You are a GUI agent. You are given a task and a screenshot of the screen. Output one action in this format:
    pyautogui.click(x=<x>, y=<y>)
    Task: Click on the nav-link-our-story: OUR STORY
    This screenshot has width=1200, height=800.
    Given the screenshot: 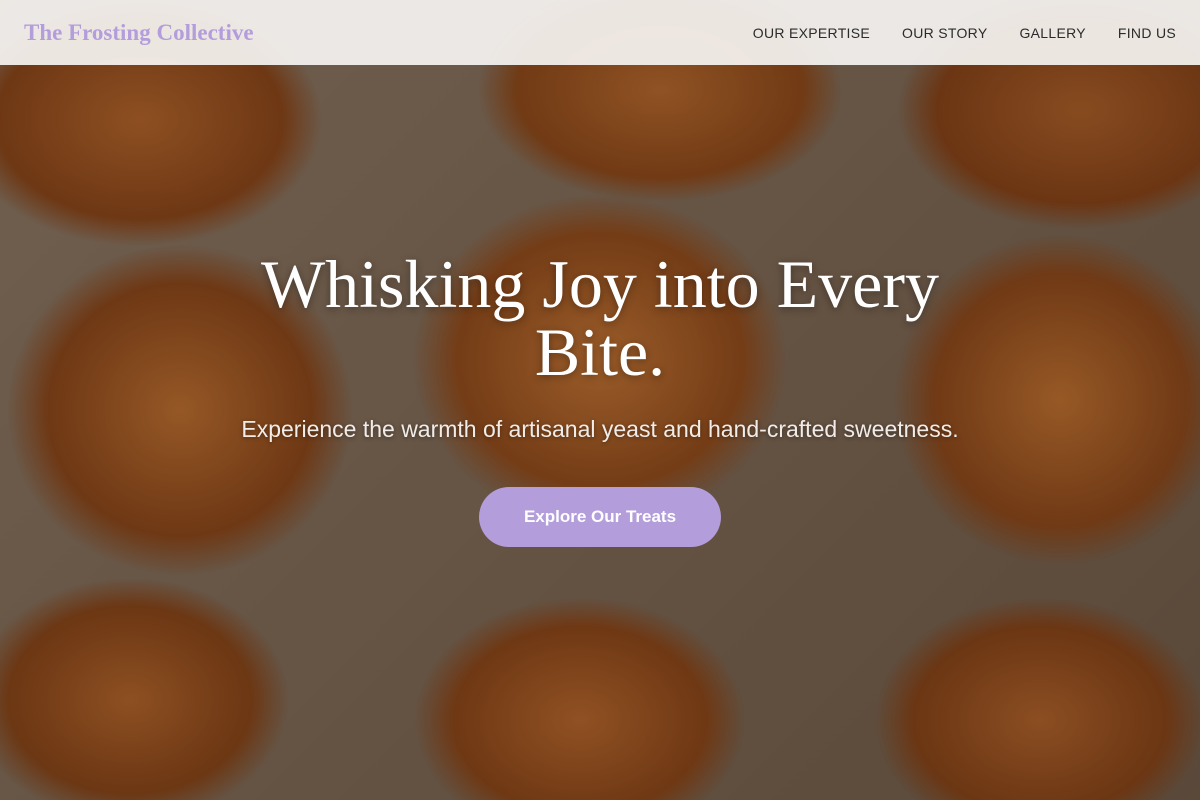 What is the action you would take?
    pyautogui.click(x=944, y=33)
    